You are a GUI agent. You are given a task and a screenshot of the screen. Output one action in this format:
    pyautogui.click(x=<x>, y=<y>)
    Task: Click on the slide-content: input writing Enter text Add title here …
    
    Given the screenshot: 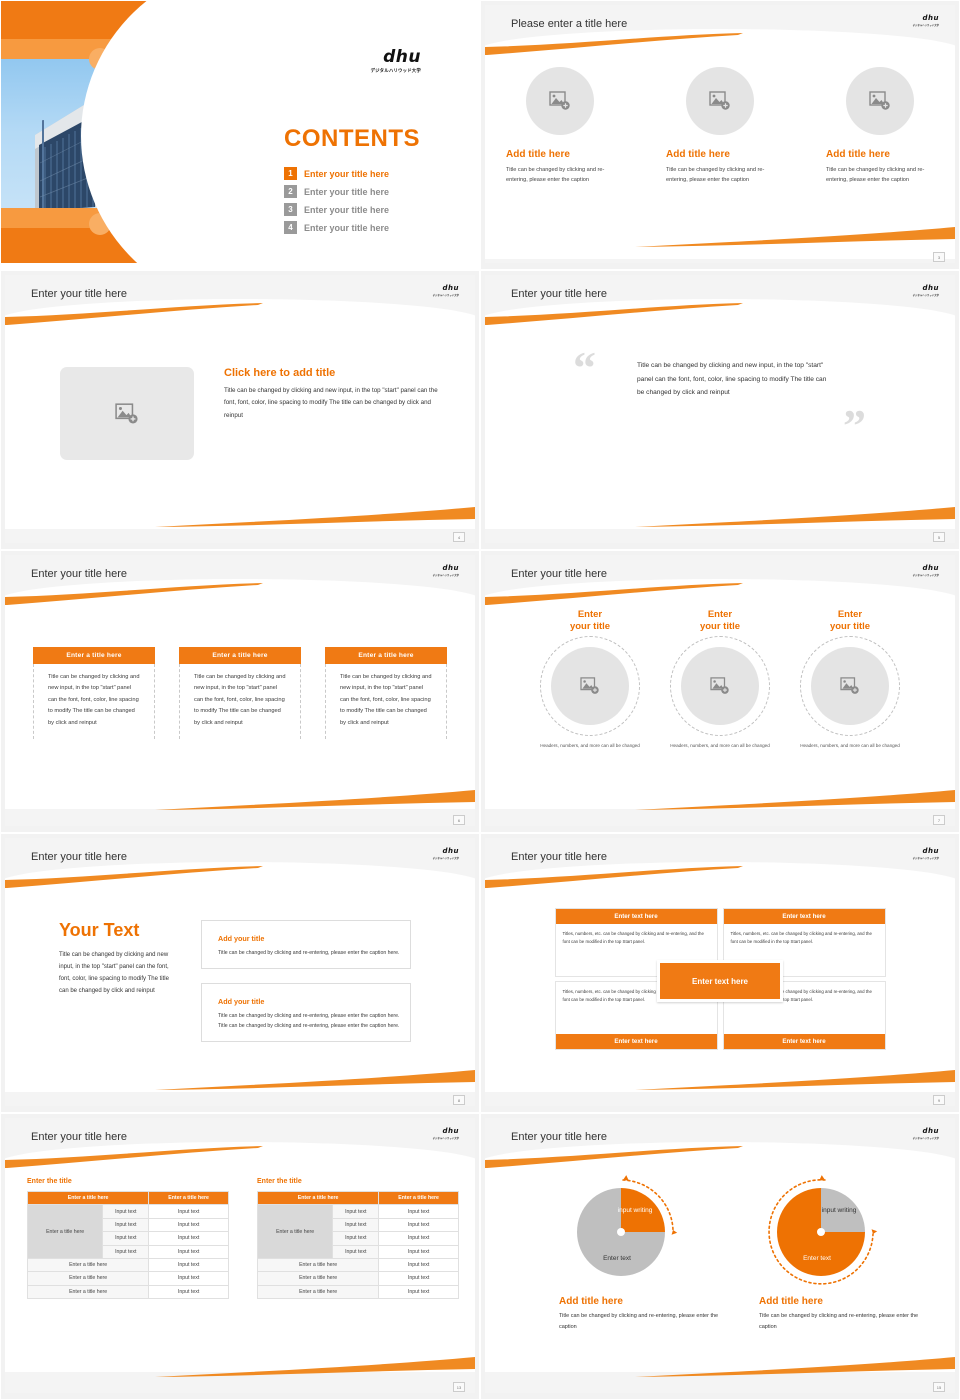 What is the action you would take?
    pyautogui.click(x=720, y=1265)
    